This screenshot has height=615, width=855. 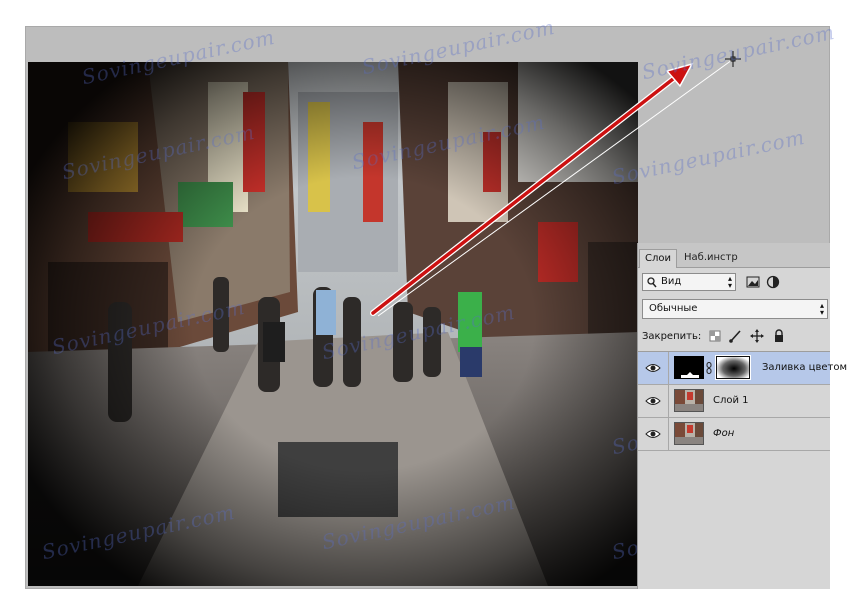 I want to click on tab-layers: Слои, so click(x=658, y=258).